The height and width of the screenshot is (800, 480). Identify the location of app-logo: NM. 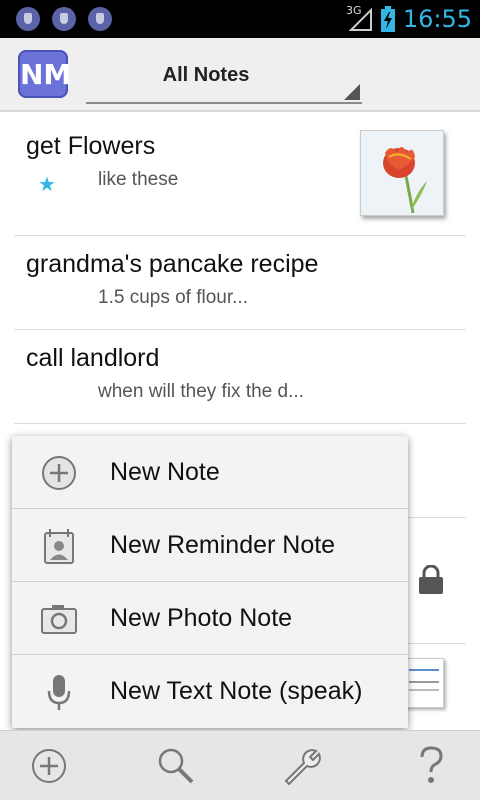
(45, 74).